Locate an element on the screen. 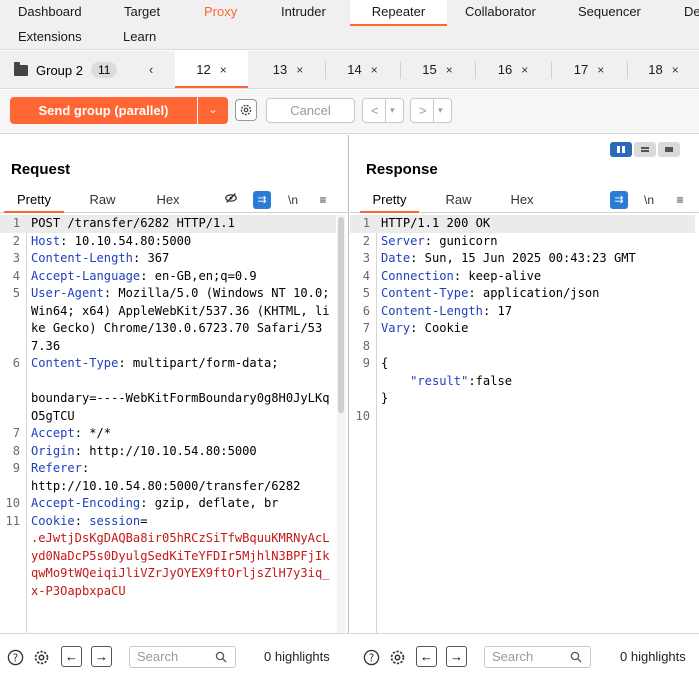 This screenshot has height=679, width=699. line-number: 10 is located at coordinates (12, 503).